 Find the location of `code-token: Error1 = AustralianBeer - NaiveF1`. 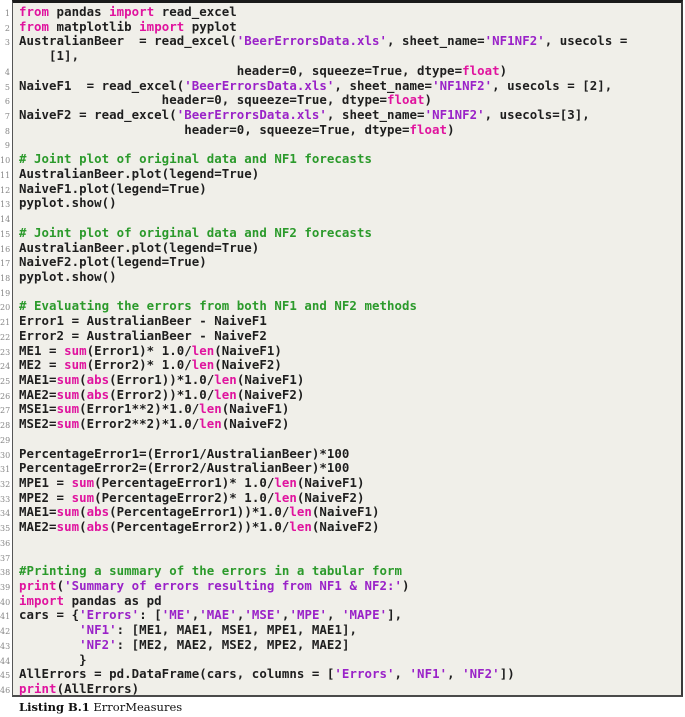

code-token: Error1 = AustralianBeer - NaiveF1 is located at coordinates (143, 321).